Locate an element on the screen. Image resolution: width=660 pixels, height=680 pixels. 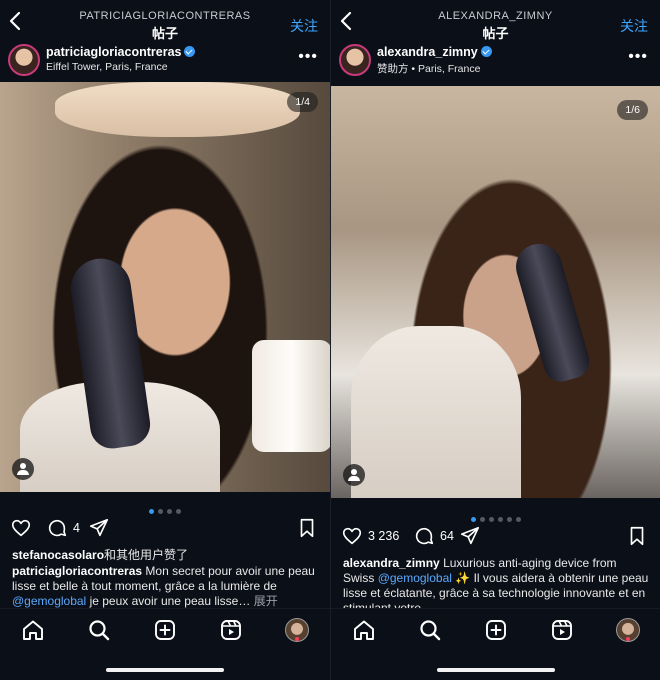
author-name: patriciagloriacontreras is located at coordinates (113, 52).